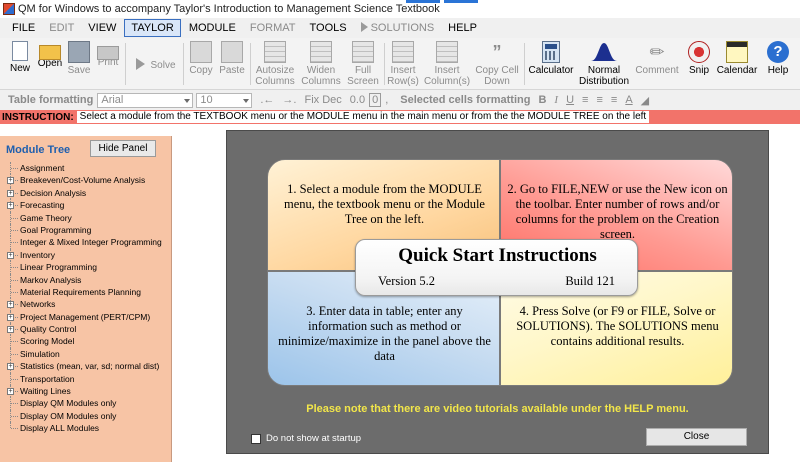  I want to click on normal-distribution-button: Normal Distribution, so click(604, 64).